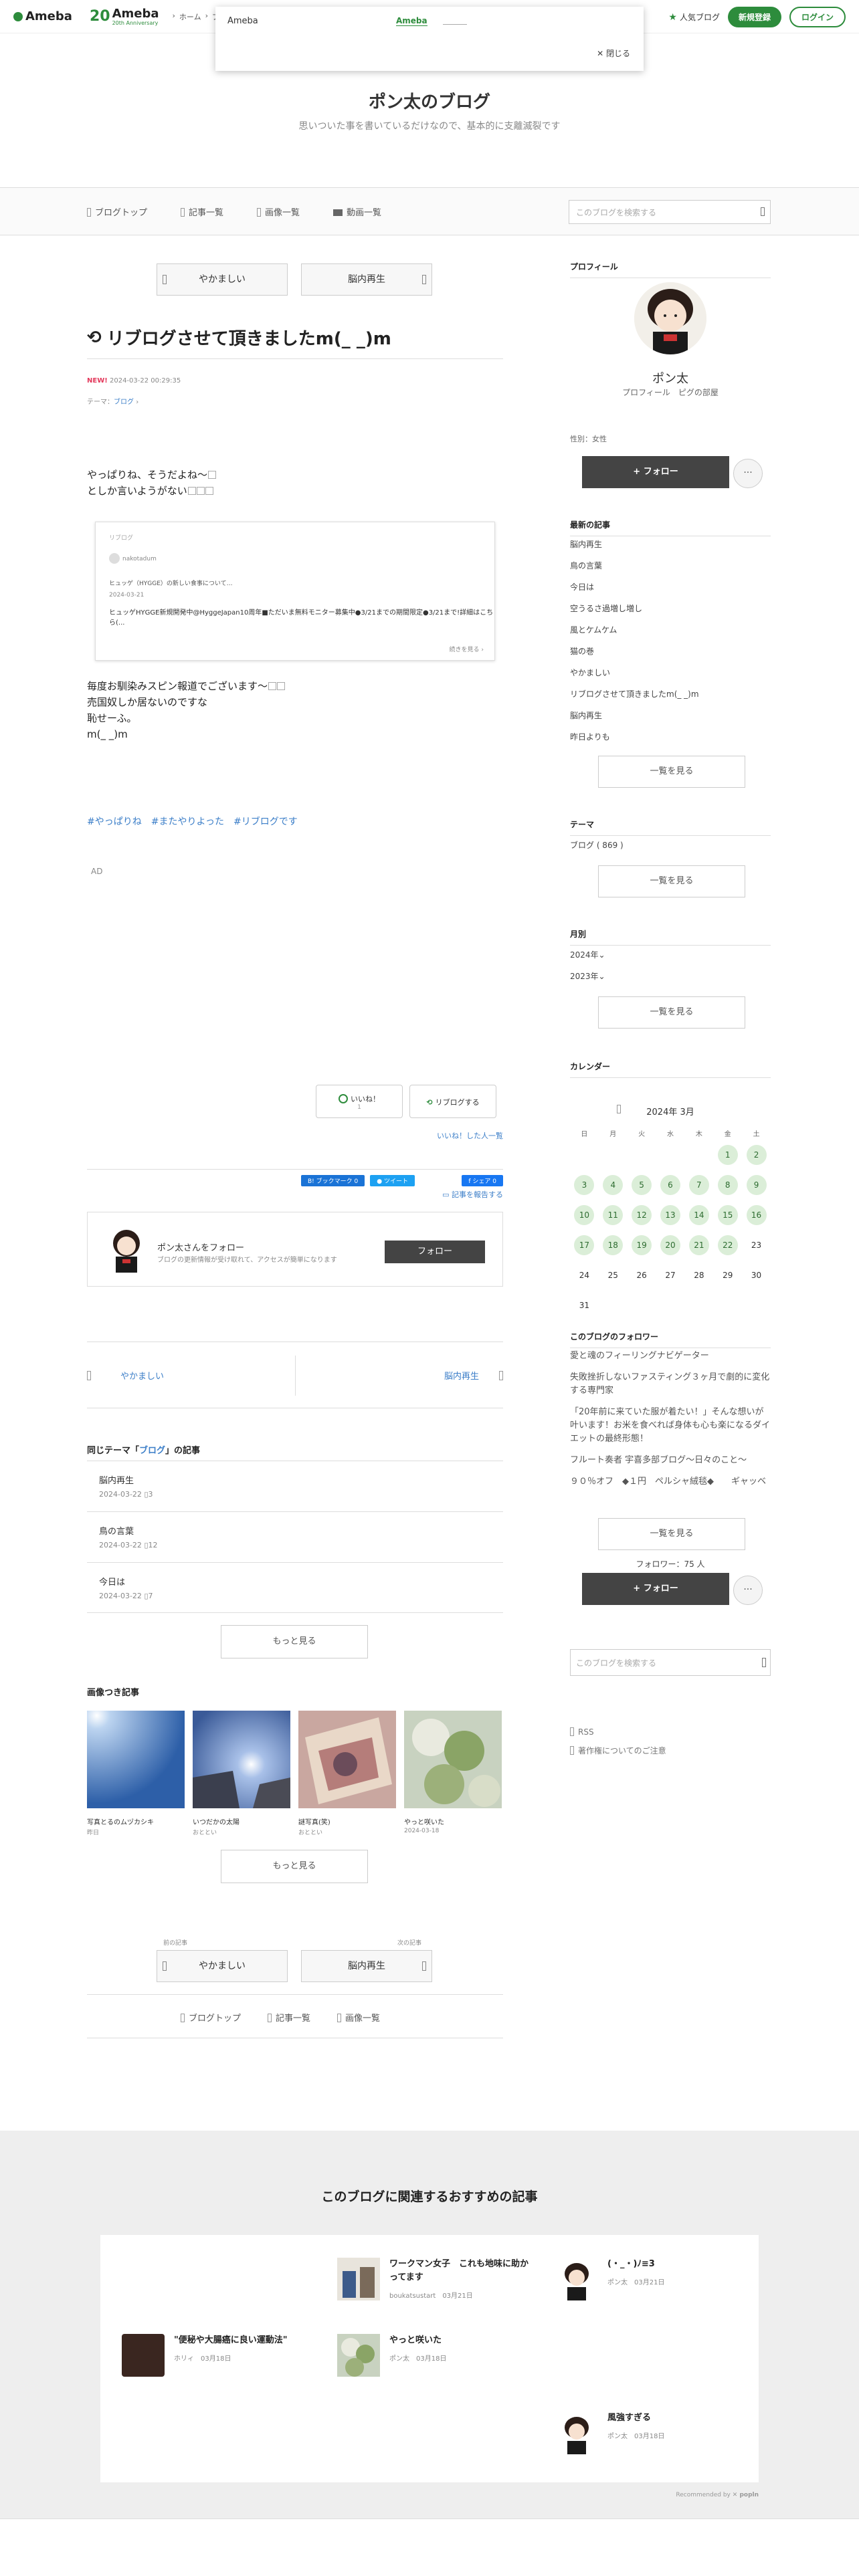  I want to click on image-post: 写真とるのムヅカシキ 昨日, so click(136, 1773).